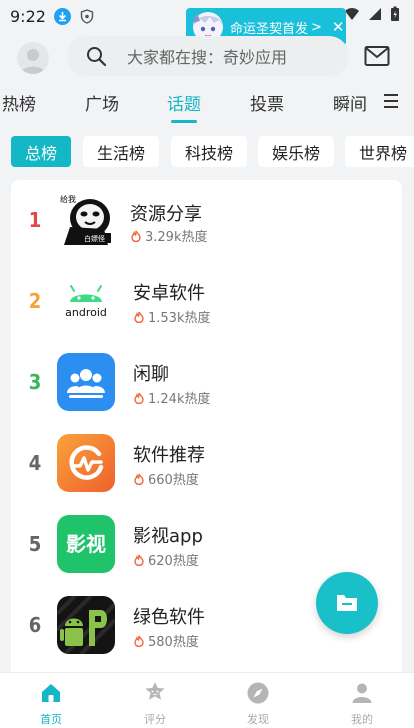 This screenshot has height=728, width=414. Describe the element at coordinates (206, 220) in the screenshot. I see `list-item: 1 给我 白嫖怪 资源分享 3.29k热度` at that location.